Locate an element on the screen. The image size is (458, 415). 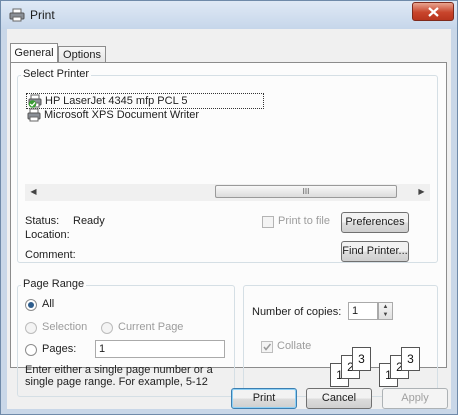
collate-checkbox is located at coordinates (267, 347).